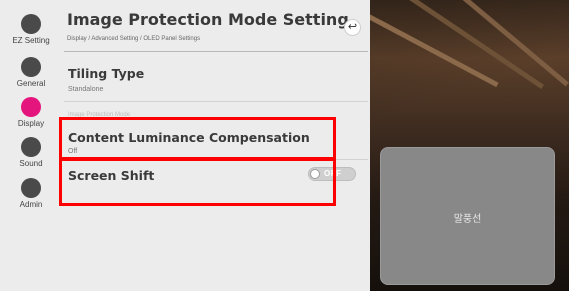  Describe the element at coordinates (216, 51) in the screenshot. I see `header-divider` at that location.